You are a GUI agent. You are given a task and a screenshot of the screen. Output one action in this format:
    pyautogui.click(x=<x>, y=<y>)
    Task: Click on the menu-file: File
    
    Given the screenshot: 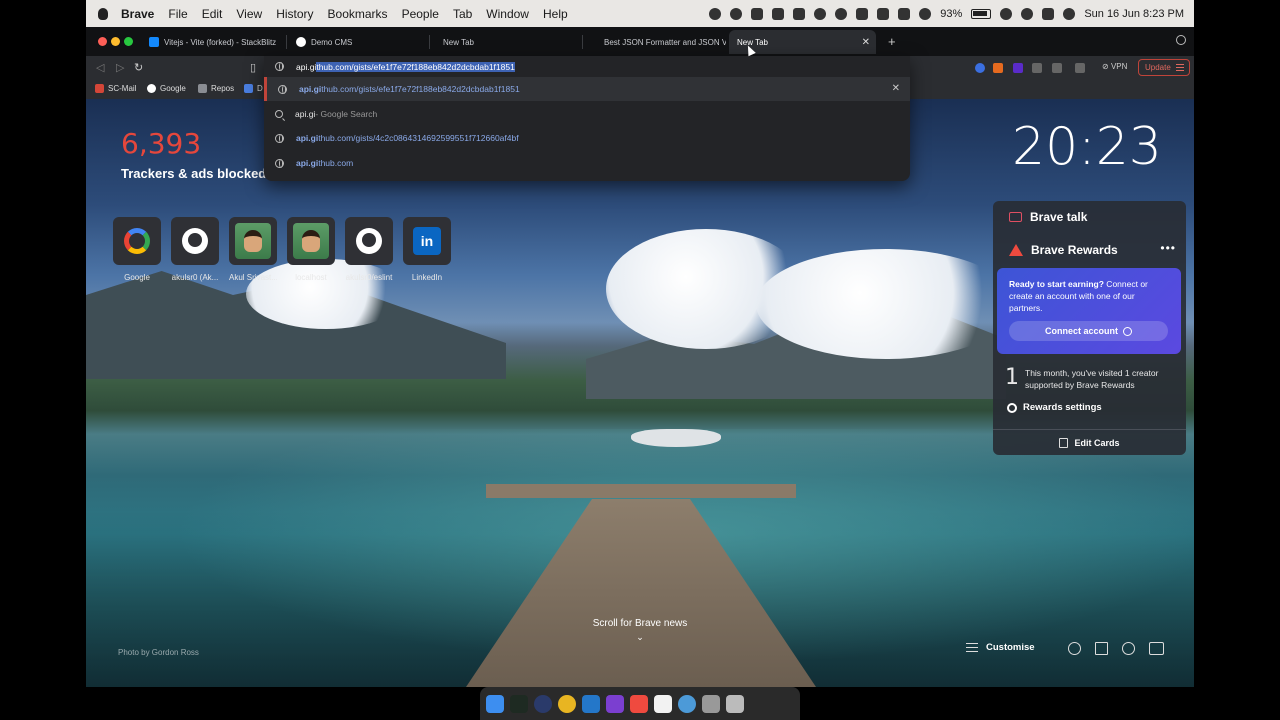 What is the action you would take?
    pyautogui.click(x=177, y=14)
    